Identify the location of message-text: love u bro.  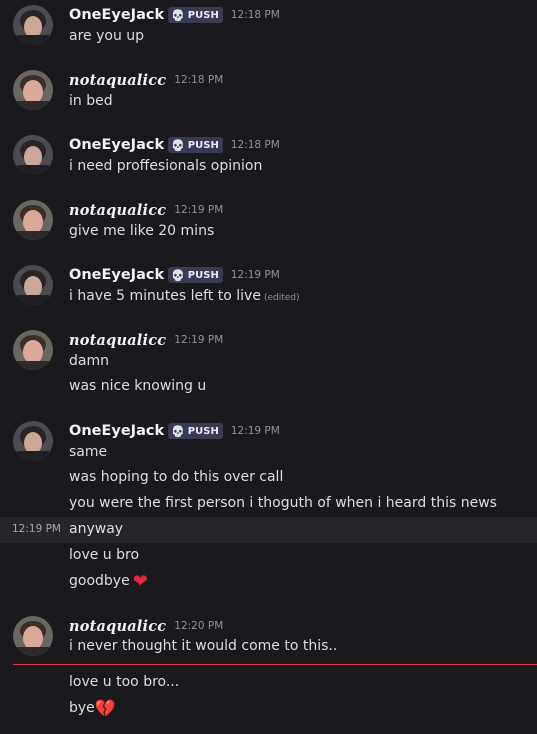
(104, 555).